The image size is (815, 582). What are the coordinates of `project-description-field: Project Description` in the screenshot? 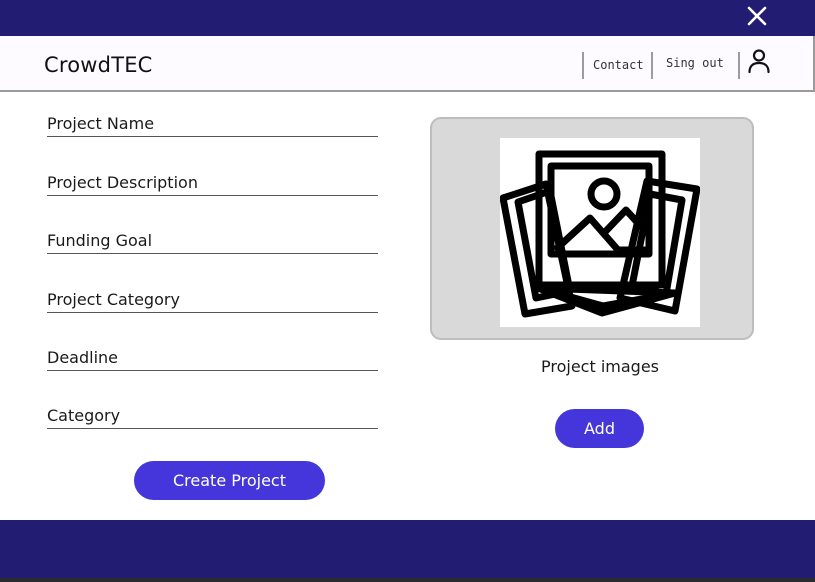 It's located at (212, 182).